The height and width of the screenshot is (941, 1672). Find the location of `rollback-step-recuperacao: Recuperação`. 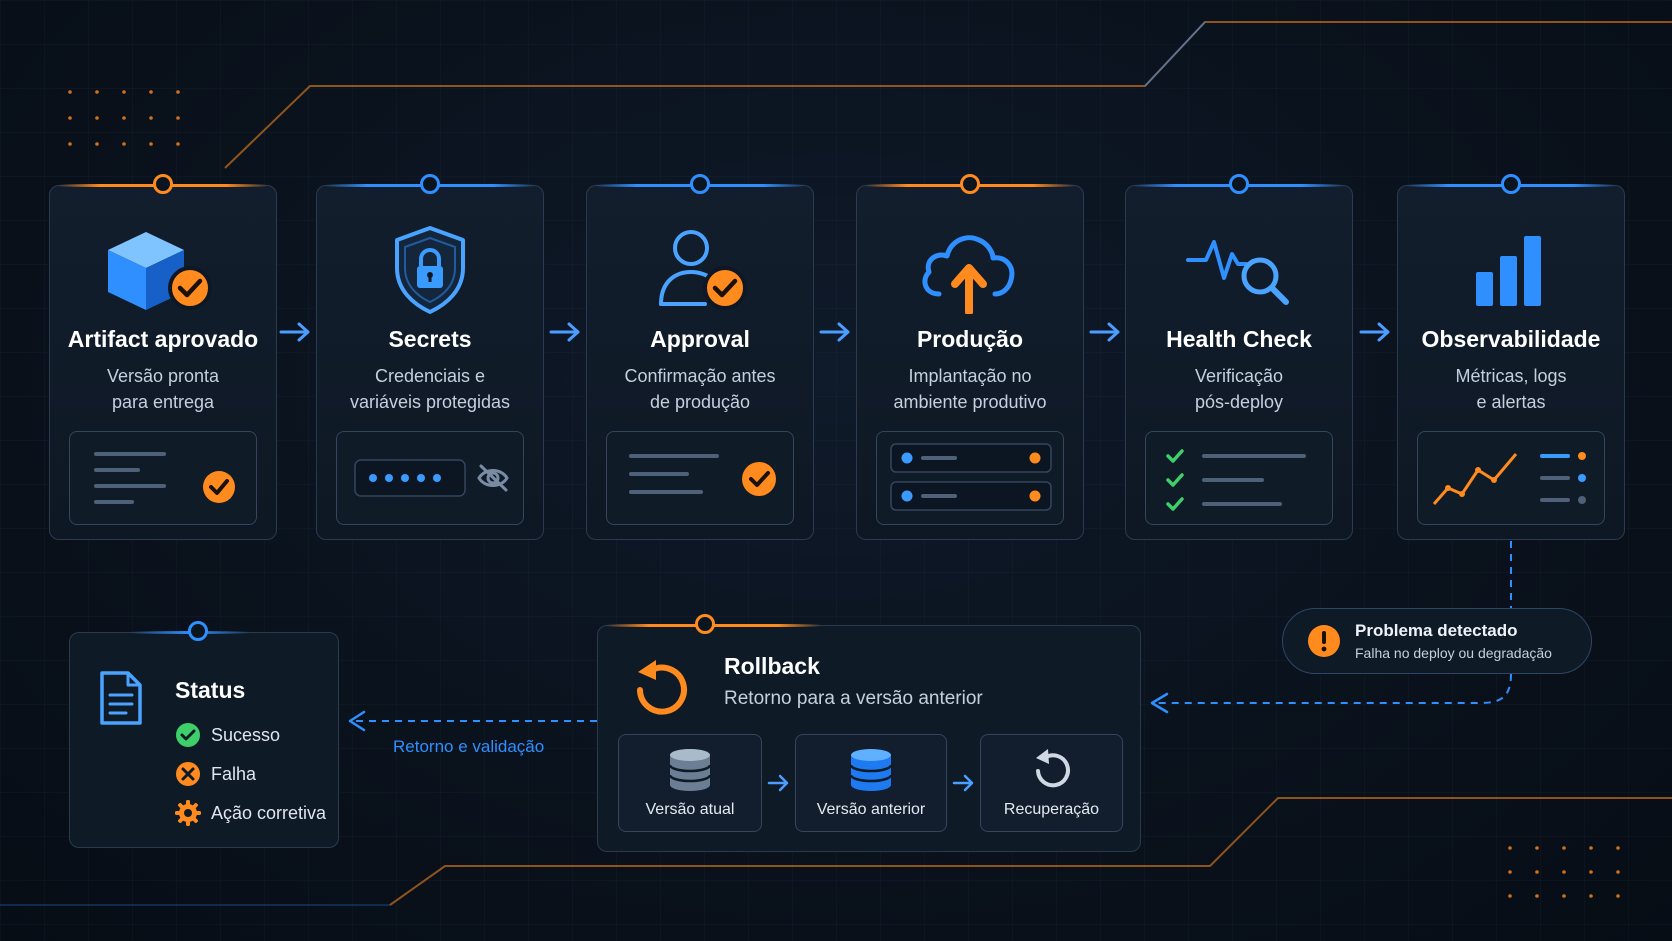

rollback-step-recuperacao: Recuperação is located at coordinates (1051, 783).